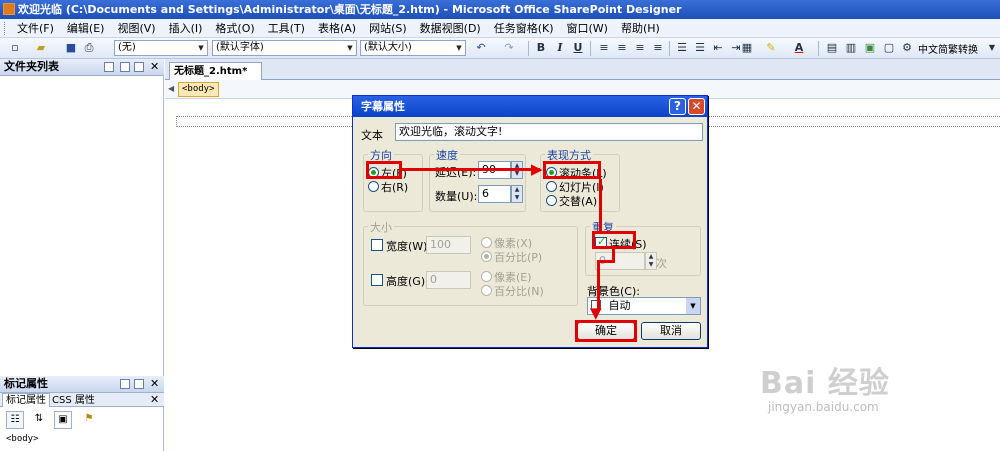 The height and width of the screenshot is (451, 1000). I want to click on height-input: 0, so click(448, 280).